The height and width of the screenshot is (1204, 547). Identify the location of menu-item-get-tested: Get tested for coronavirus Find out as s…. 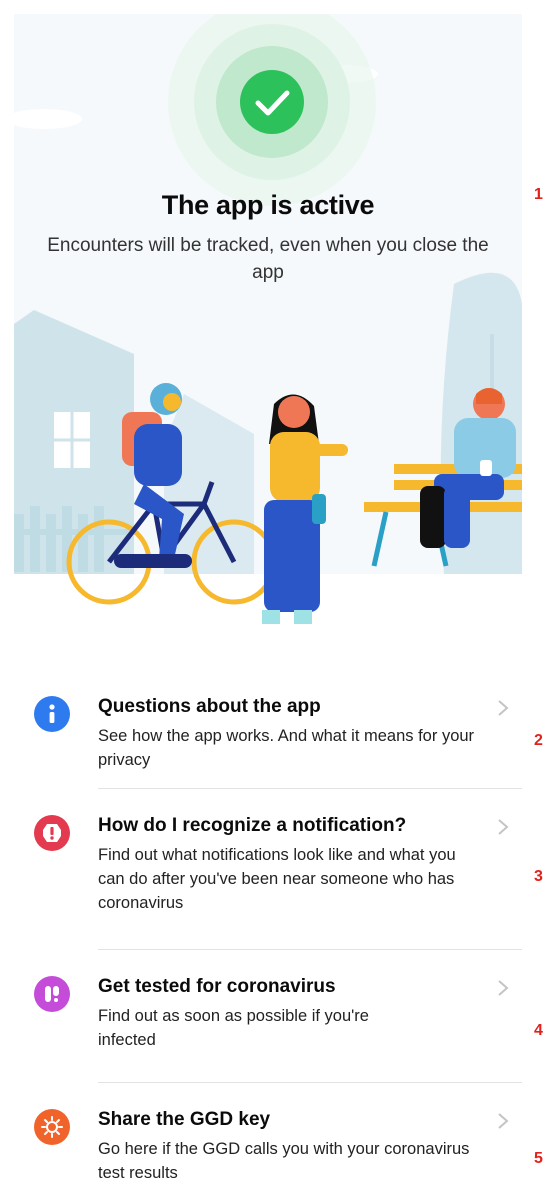
(268, 1016).